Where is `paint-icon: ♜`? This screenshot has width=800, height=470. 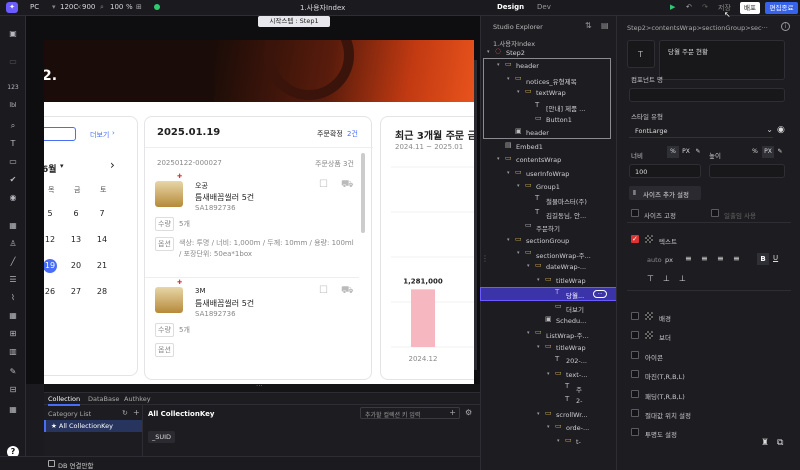
paint-icon: ♜ is located at coordinates (765, 443).